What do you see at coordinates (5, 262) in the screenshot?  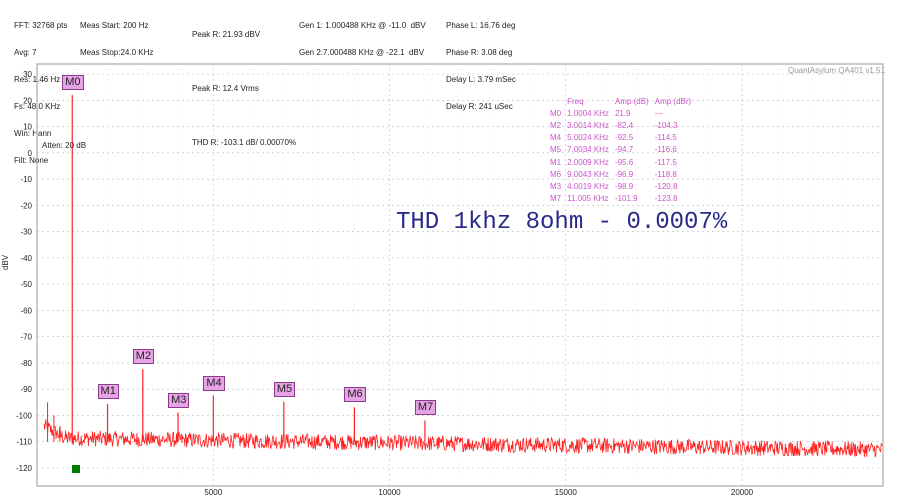 I see `y-axis-label: dBV` at bounding box center [5, 262].